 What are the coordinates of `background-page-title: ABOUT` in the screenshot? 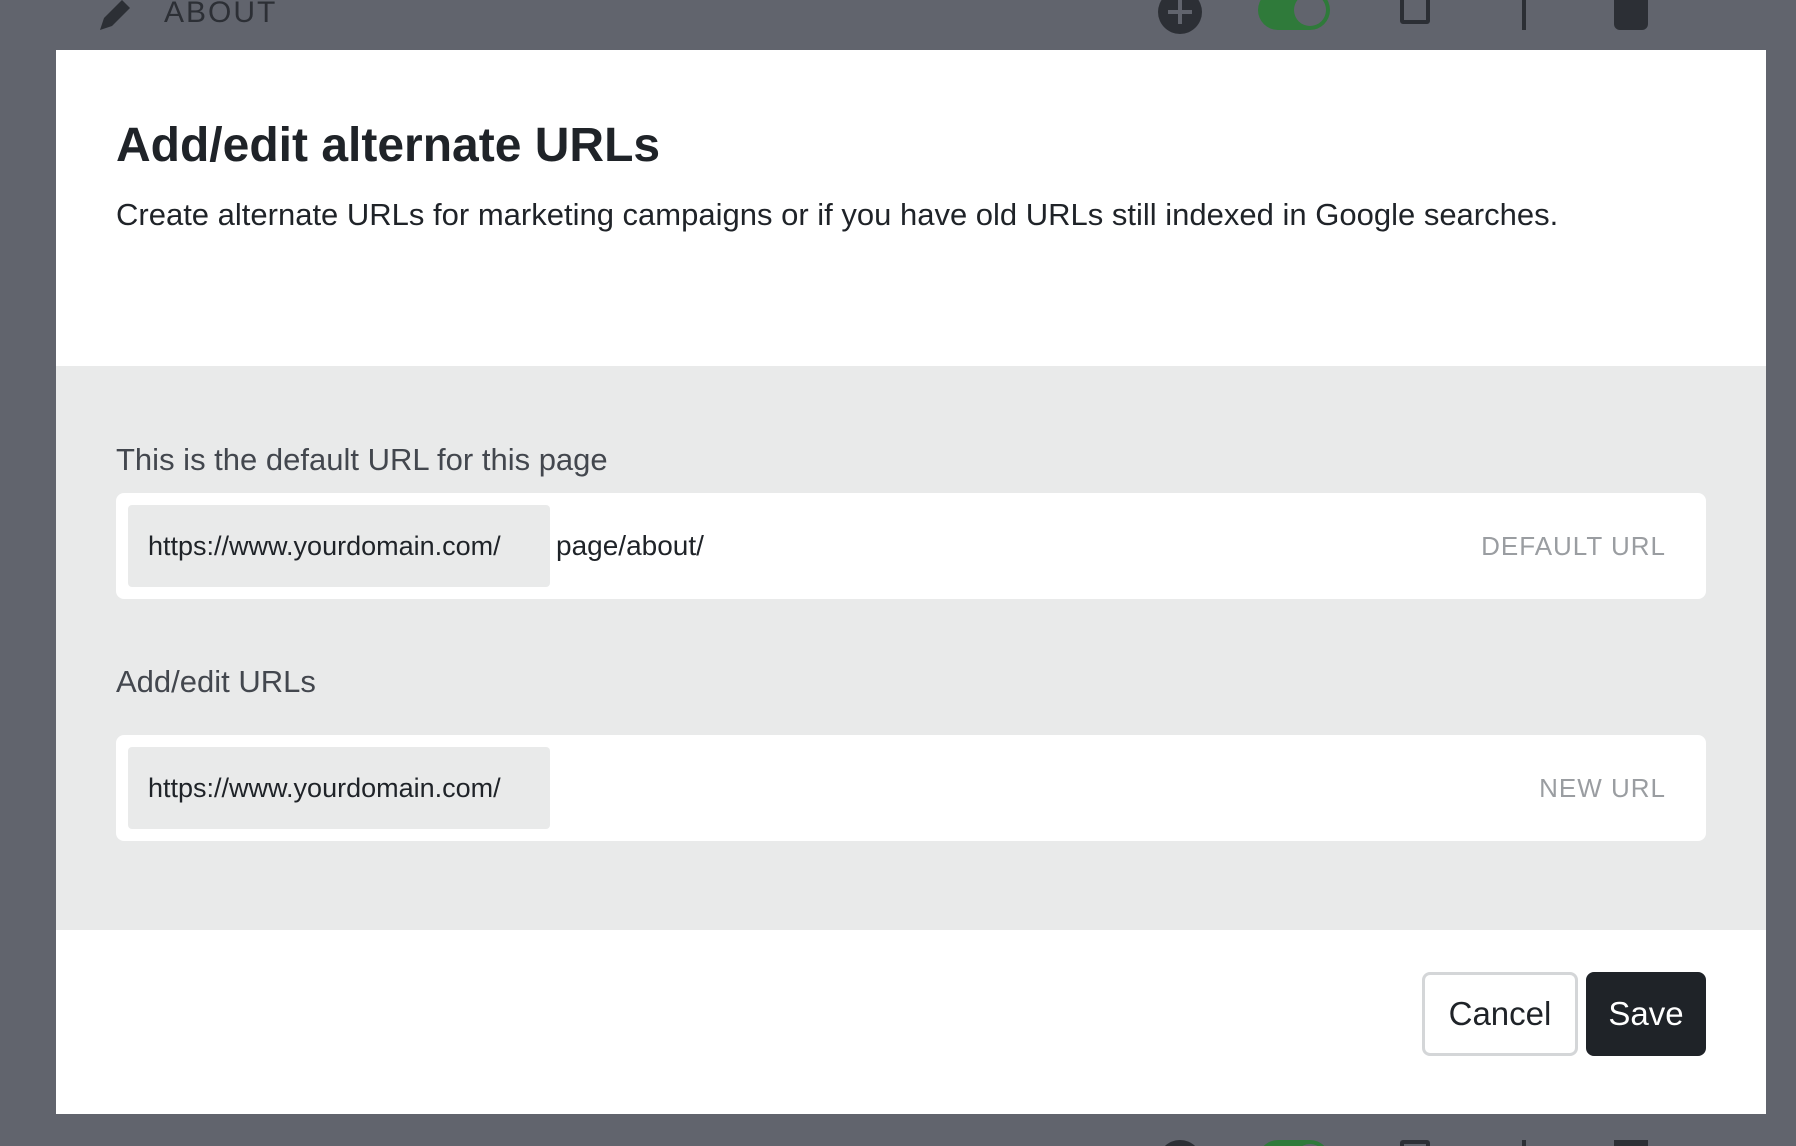 It's located at (221, 14).